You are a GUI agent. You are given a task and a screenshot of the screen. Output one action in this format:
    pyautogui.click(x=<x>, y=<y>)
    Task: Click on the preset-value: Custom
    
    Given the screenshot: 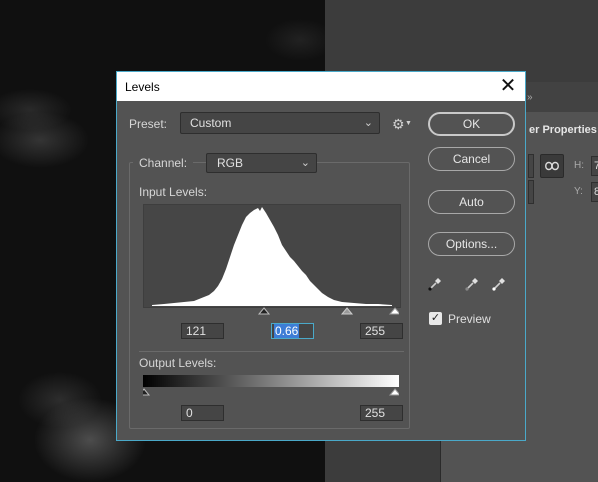 What is the action you would take?
    pyautogui.click(x=211, y=123)
    